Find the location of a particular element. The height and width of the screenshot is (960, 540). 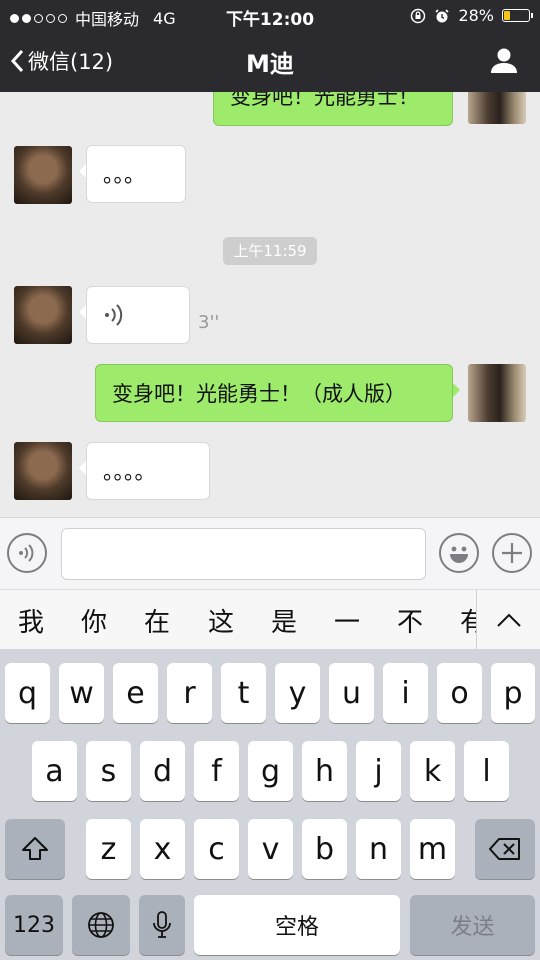

message-bubble-sent: 变身吧！光能勇士！（成人版） is located at coordinates (277, 393).